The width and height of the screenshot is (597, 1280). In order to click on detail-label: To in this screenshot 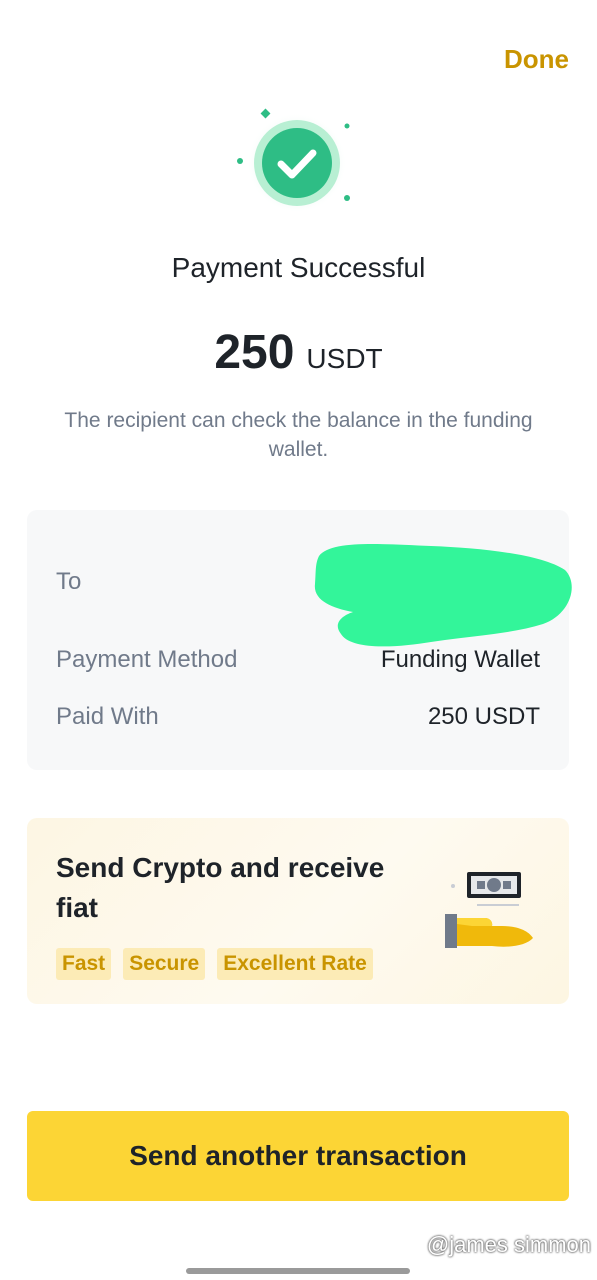, I will do `click(69, 581)`.